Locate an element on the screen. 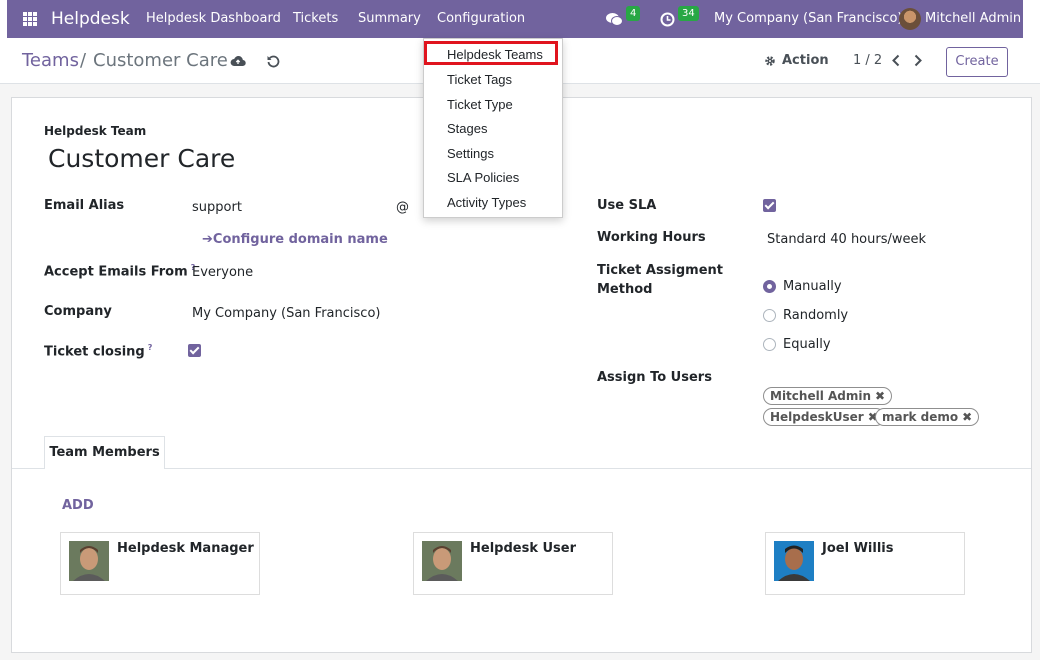 Image resolution: width=1040 pixels, height=660 pixels. use-sla-label: Use SLA is located at coordinates (627, 205).